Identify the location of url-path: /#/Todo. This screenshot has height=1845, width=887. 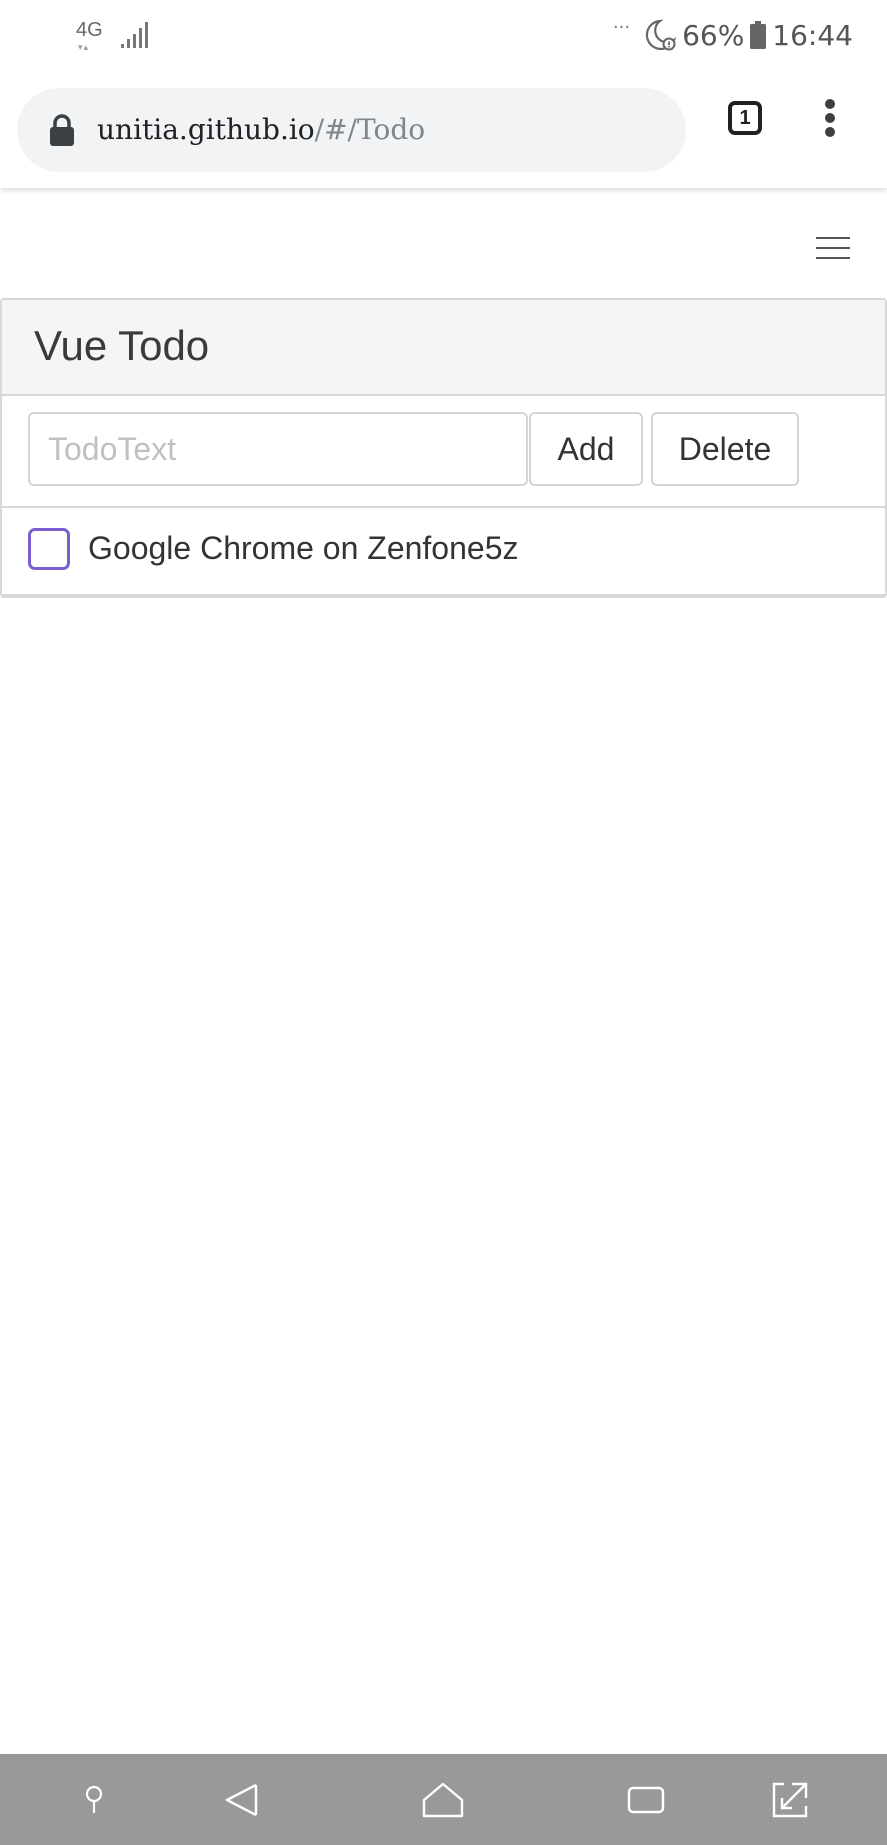
(370, 129).